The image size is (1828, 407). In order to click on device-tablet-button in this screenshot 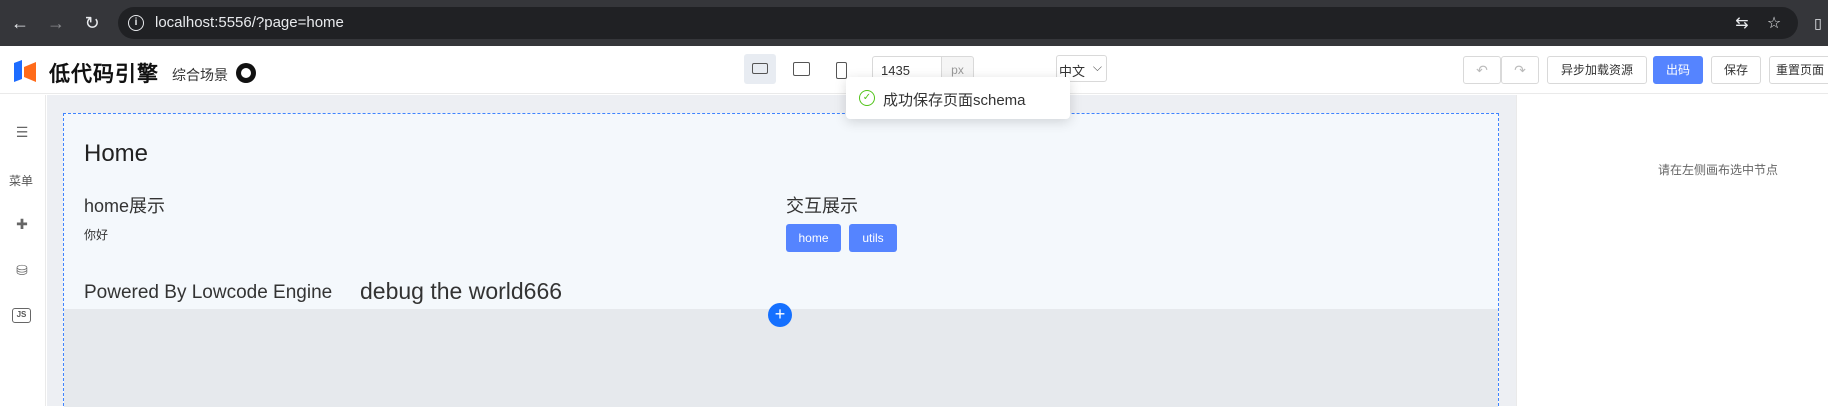, I will do `click(801, 69)`.